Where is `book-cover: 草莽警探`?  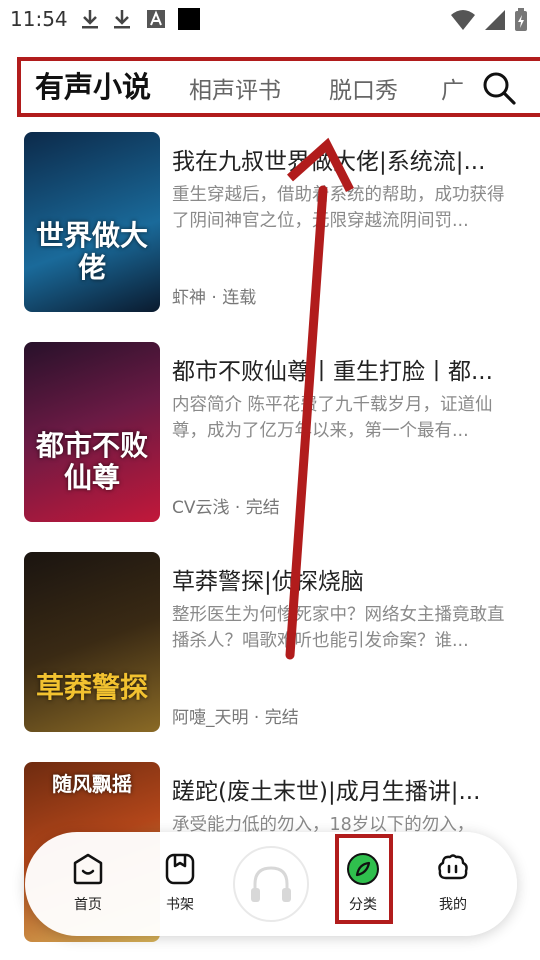 book-cover: 草莽警探 is located at coordinates (92, 642).